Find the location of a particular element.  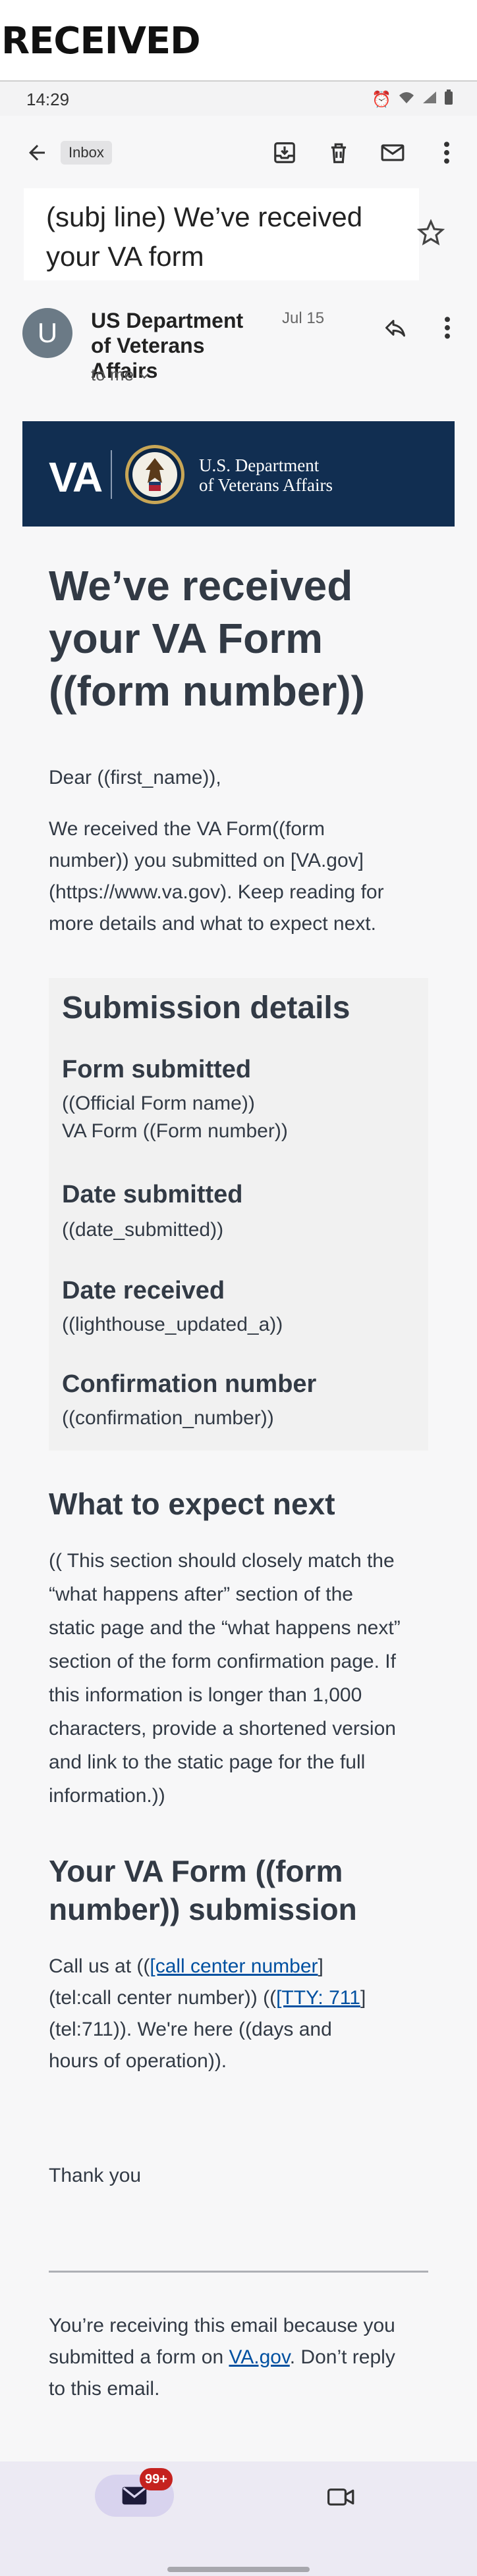

headline-line-2: your VA Form is located at coordinates (186, 638).